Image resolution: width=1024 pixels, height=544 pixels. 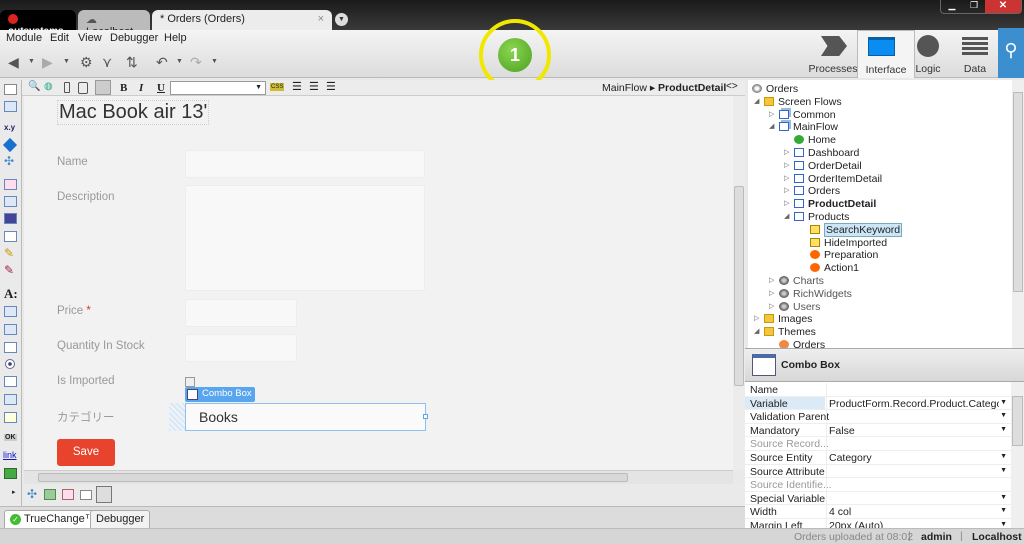 What do you see at coordinates (331, 86) in the screenshot?
I see `align-right-icon: ☰` at bounding box center [331, 86].